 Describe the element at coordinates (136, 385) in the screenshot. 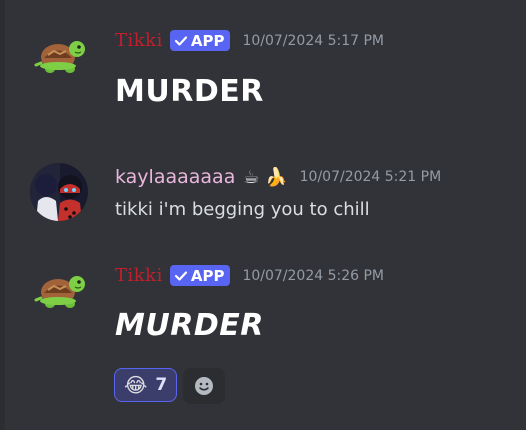

I see `laughing-emoji-icon: 😂` at that location.